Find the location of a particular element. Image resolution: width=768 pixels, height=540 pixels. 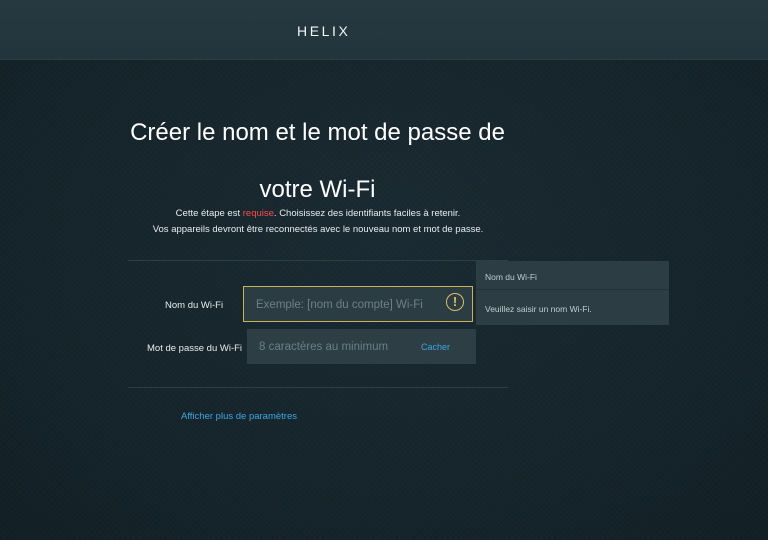

tooltip-message: Veuillez saisir un nom Wi-Fi. is located at coordinates (538, 309).